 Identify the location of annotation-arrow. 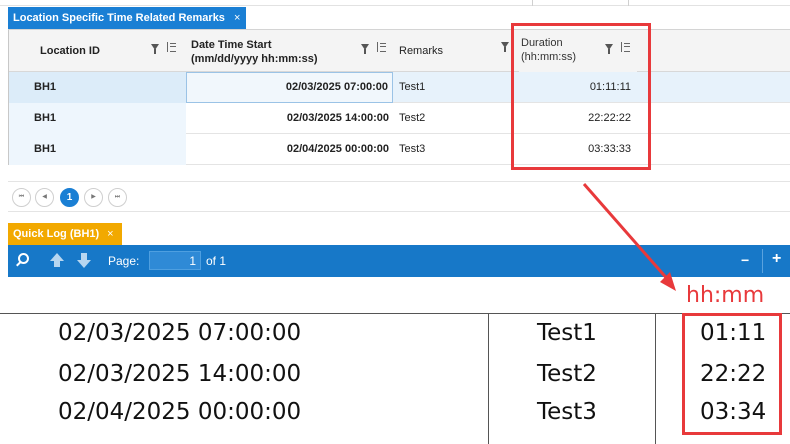
(629, 237).